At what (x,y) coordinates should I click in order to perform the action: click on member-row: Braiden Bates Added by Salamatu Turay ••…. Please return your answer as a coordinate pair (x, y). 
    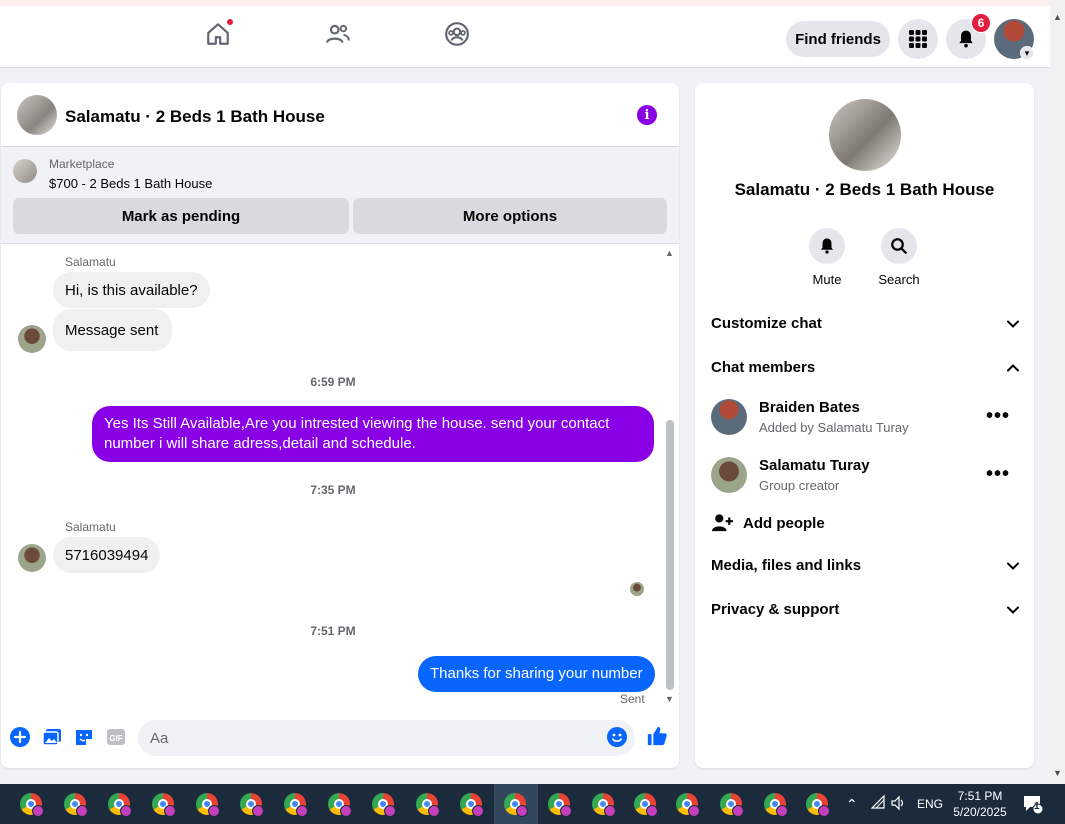
    Looking at the image, I should click on (865, 419).